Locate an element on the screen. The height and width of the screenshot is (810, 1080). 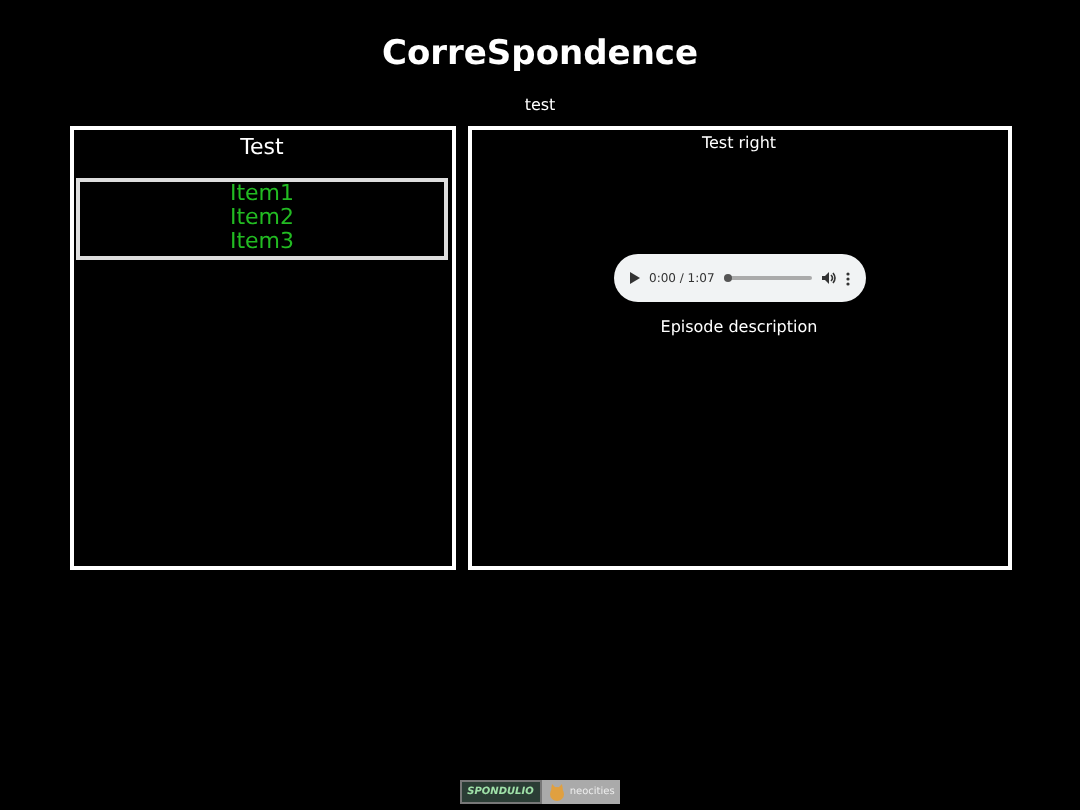
site-title: CorreSpondence is located at coordinates (540, 54).